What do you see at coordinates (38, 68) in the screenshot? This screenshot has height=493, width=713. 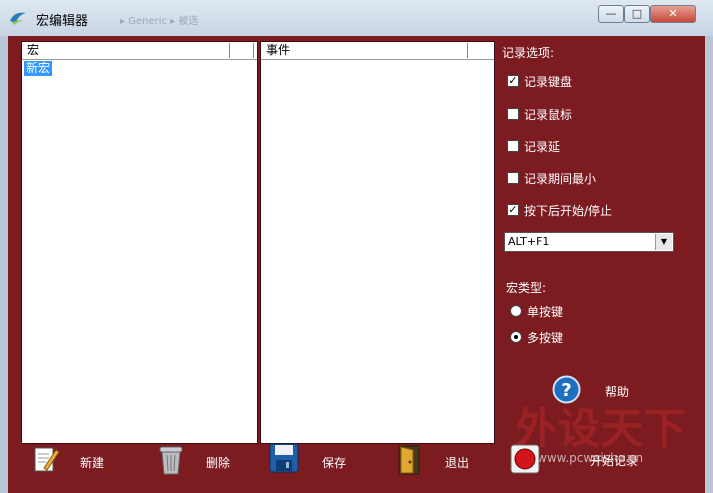 I see `macro-list-item: 新宏` at bounding box center [38, 68].